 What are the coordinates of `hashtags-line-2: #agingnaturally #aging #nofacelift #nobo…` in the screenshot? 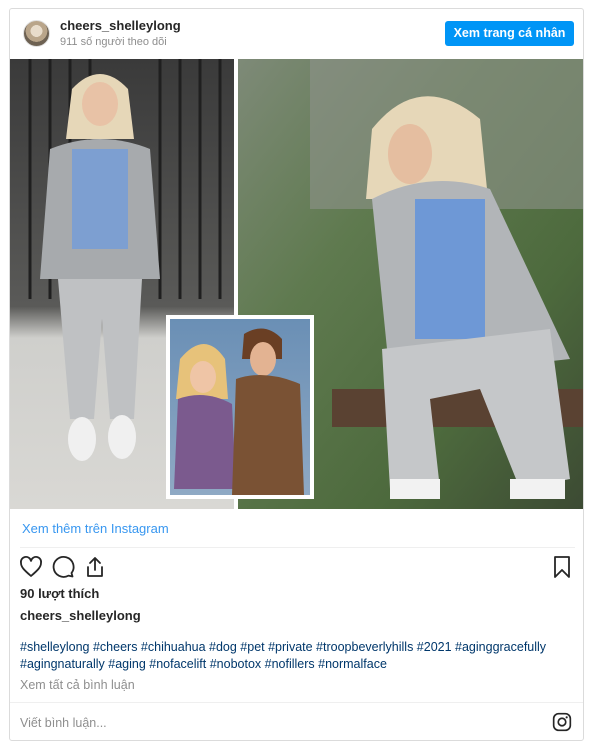 It's located at (297, 664).